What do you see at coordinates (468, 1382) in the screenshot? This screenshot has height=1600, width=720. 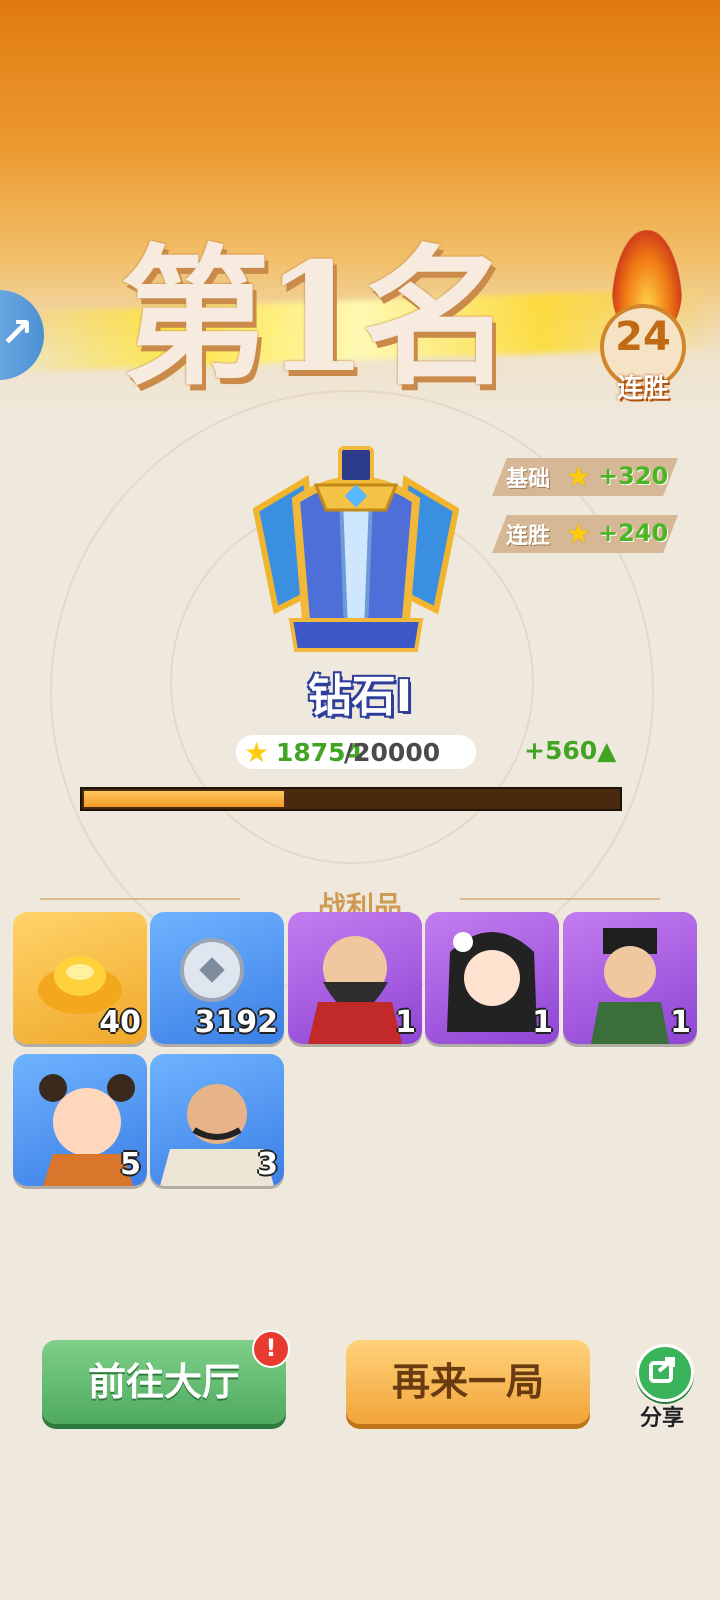 I see `play-again-button: 再来一局` at bounding box center [468, 1382].